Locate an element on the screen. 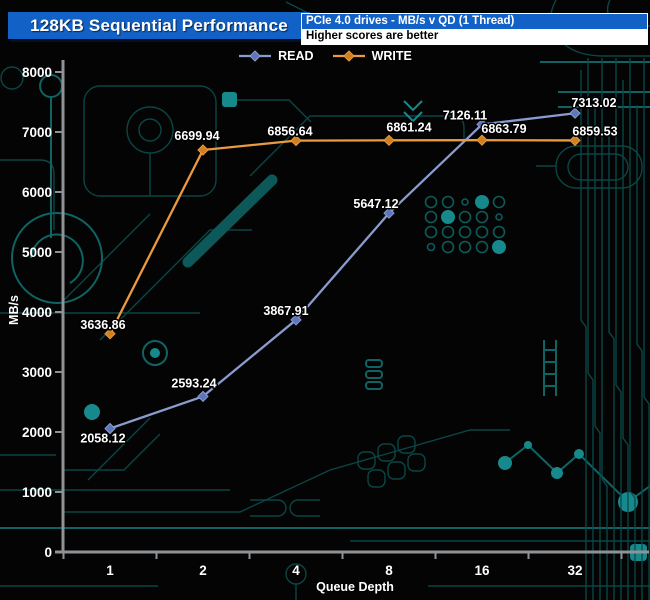 The width and height of the screenshot is (650, 600). legend: READ WRITE is located at coordinates (325, 56).